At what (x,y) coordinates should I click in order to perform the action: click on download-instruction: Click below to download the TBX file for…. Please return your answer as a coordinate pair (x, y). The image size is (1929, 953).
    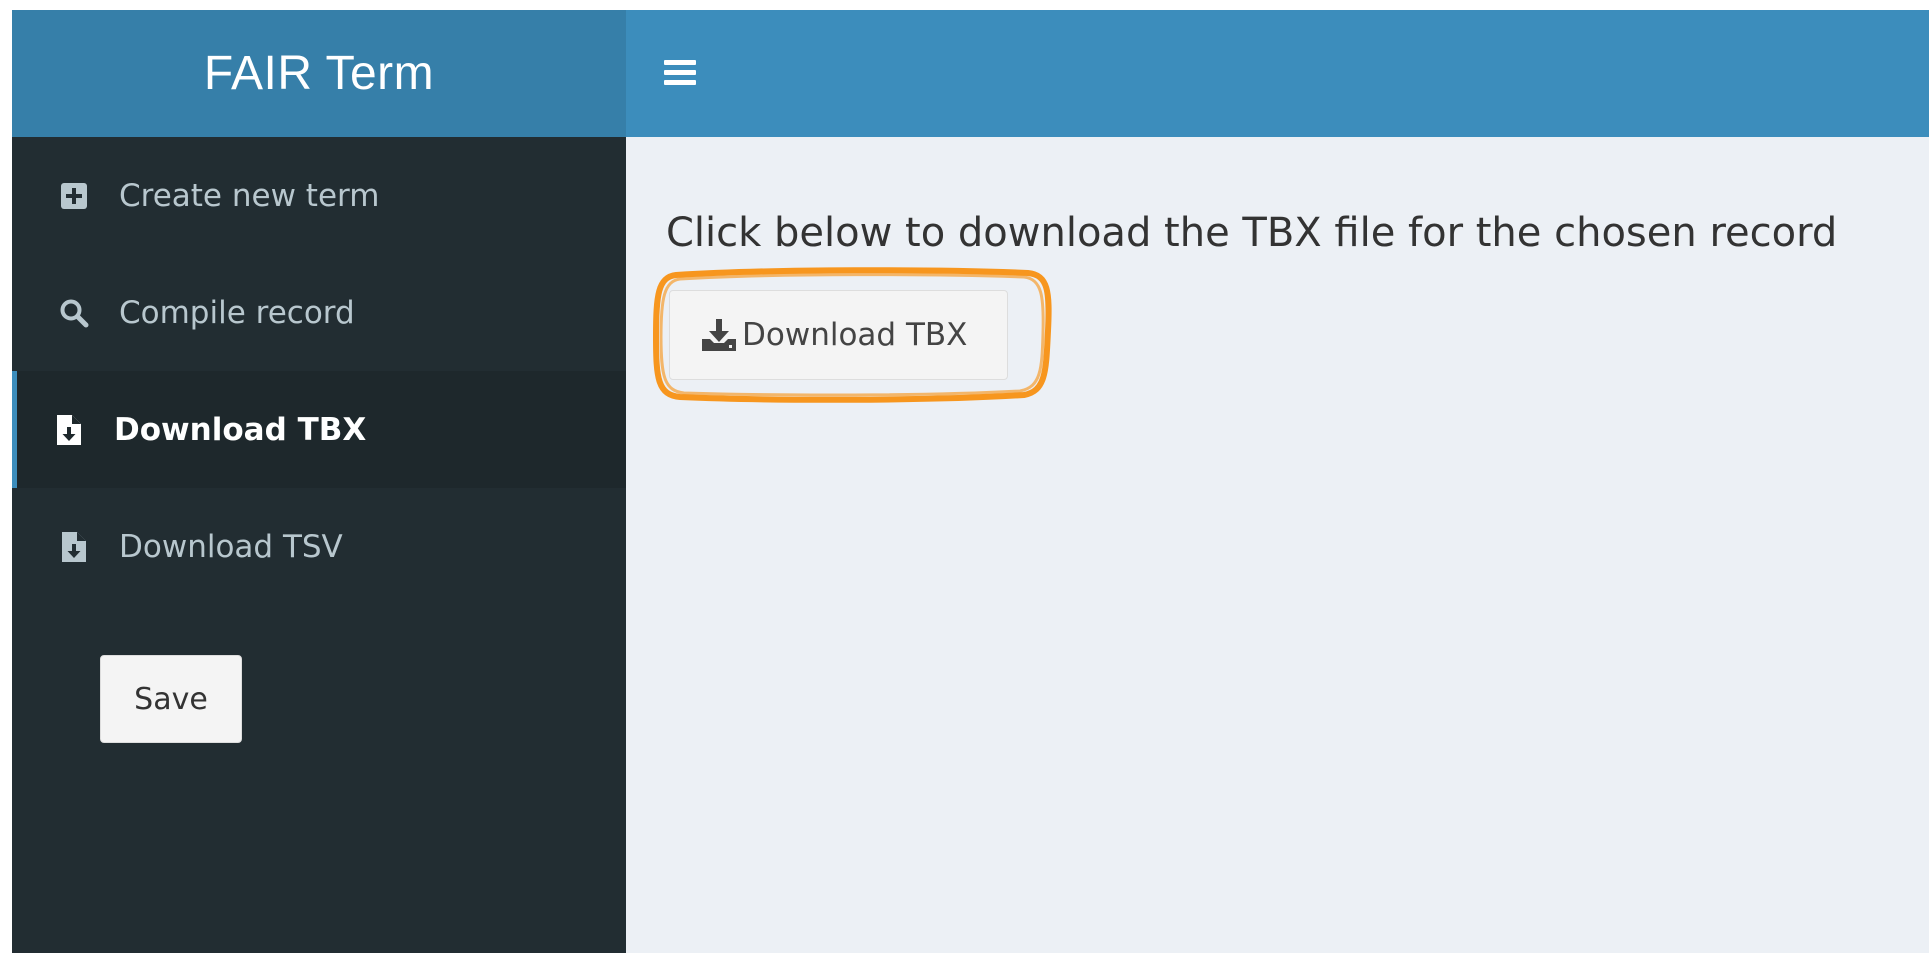
    Looking at the image, I should click on (1252, 233).